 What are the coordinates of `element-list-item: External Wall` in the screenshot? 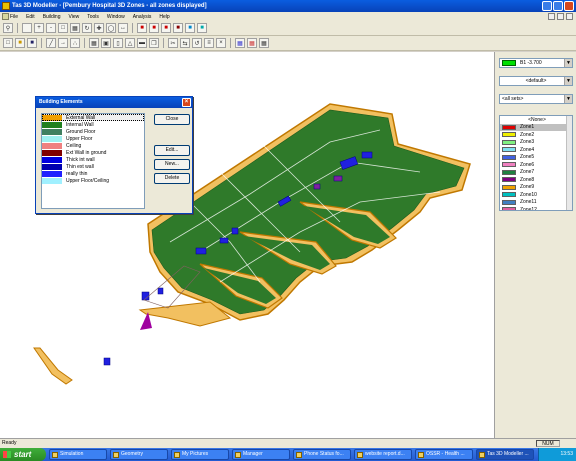 It's located at (93, 117).